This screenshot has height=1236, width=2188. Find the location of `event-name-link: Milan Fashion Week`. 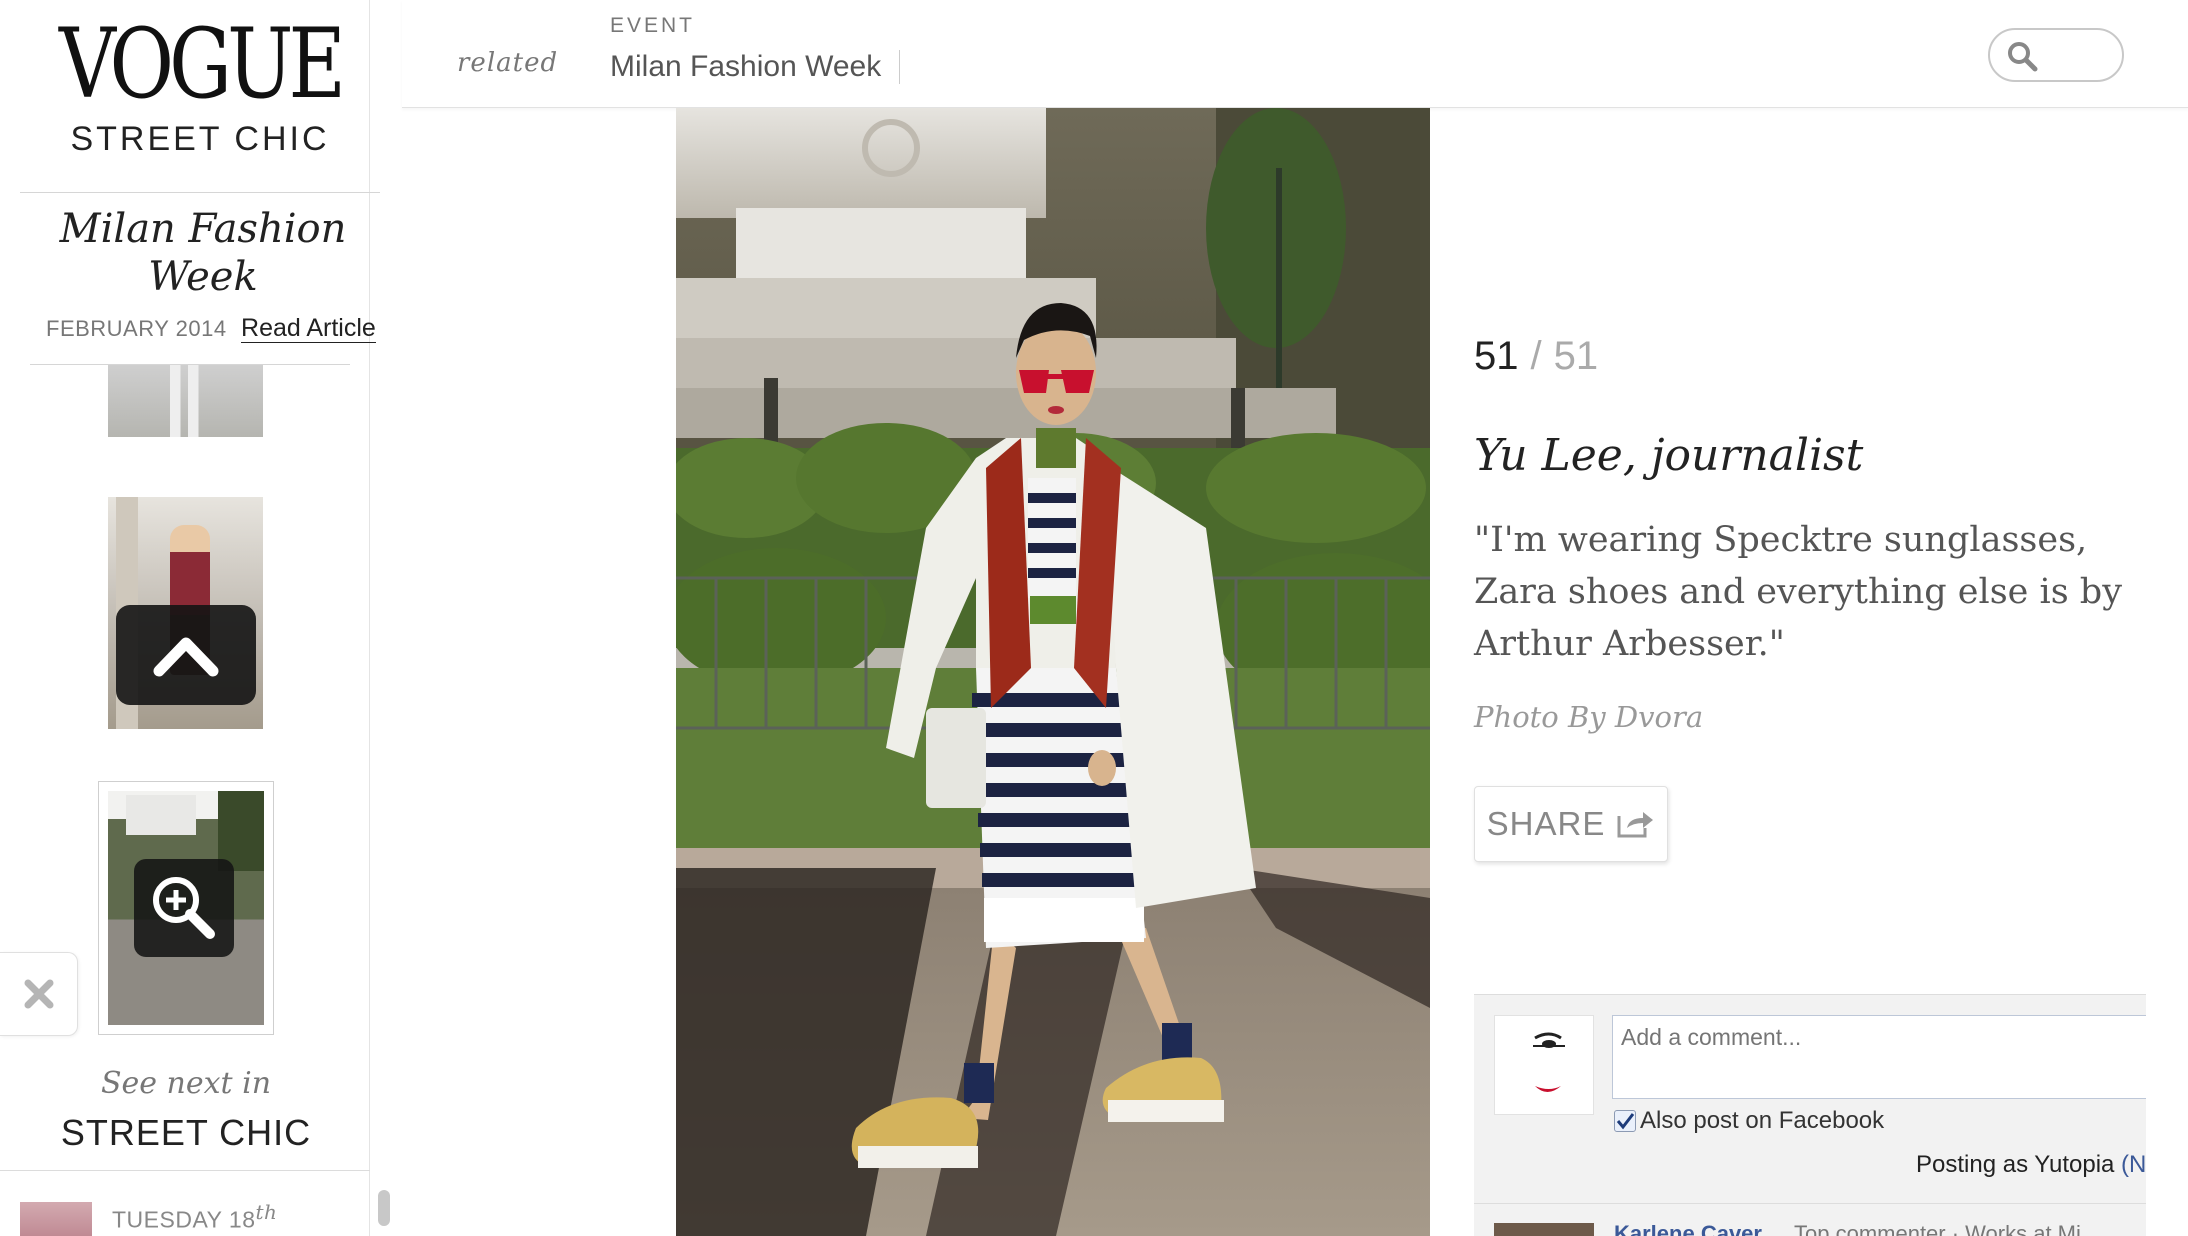

event-name-link: Milan Fashion Week is located at coordinates (755, 67).